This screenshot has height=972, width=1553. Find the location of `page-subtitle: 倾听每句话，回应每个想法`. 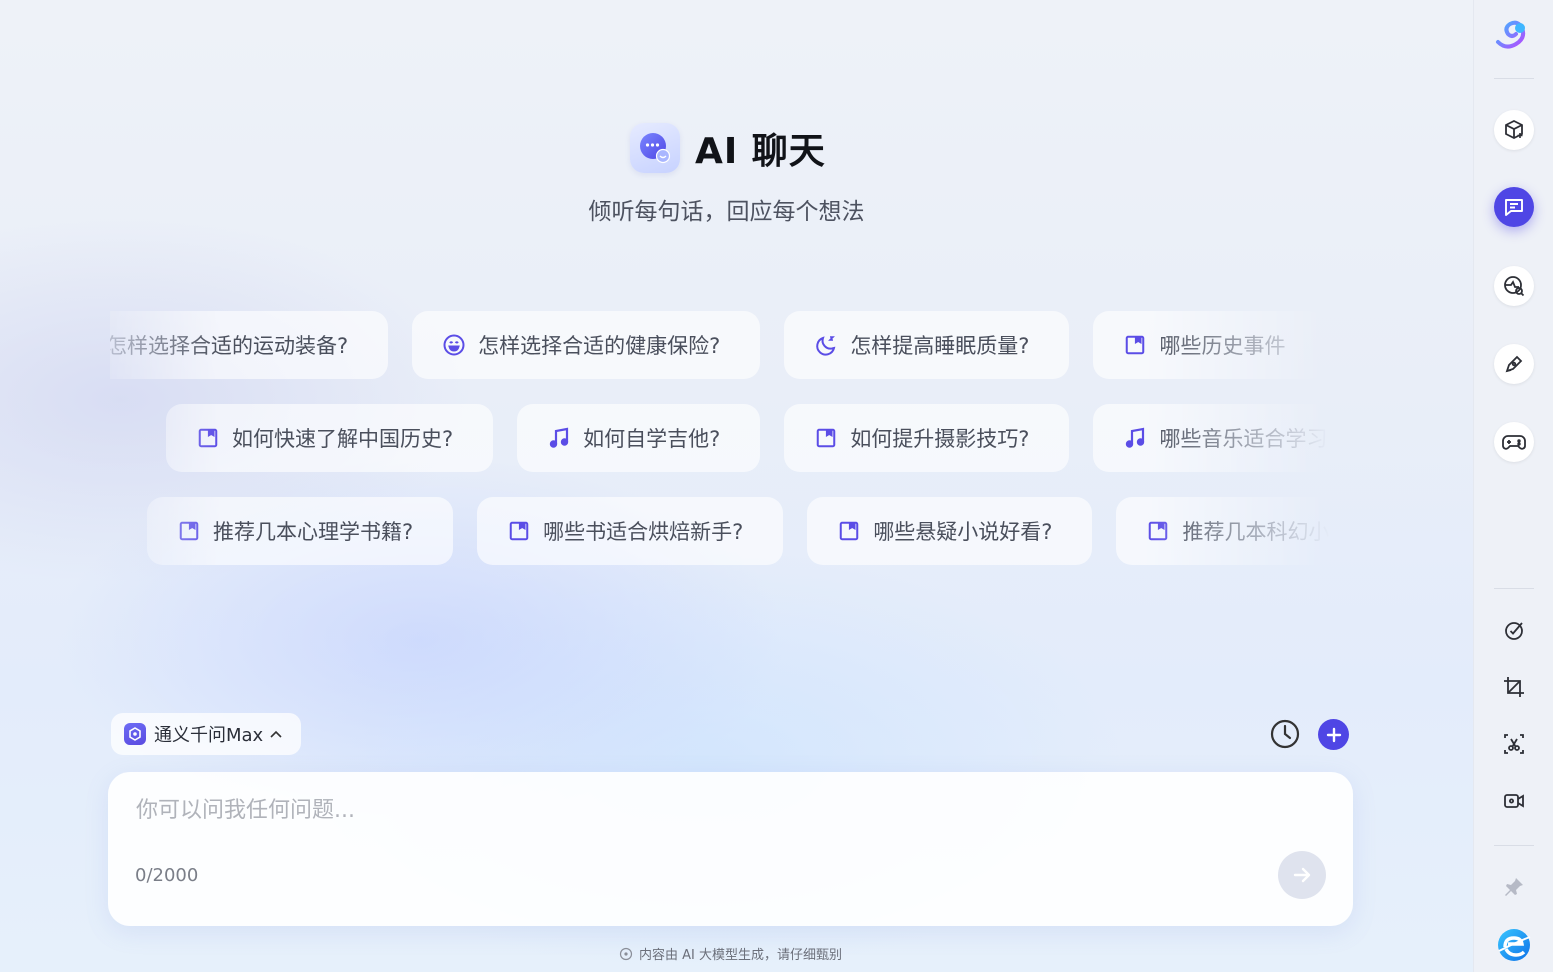

page-subtitle: 倾听每句话，回应每个想法 is located at coordinates (726, 212).